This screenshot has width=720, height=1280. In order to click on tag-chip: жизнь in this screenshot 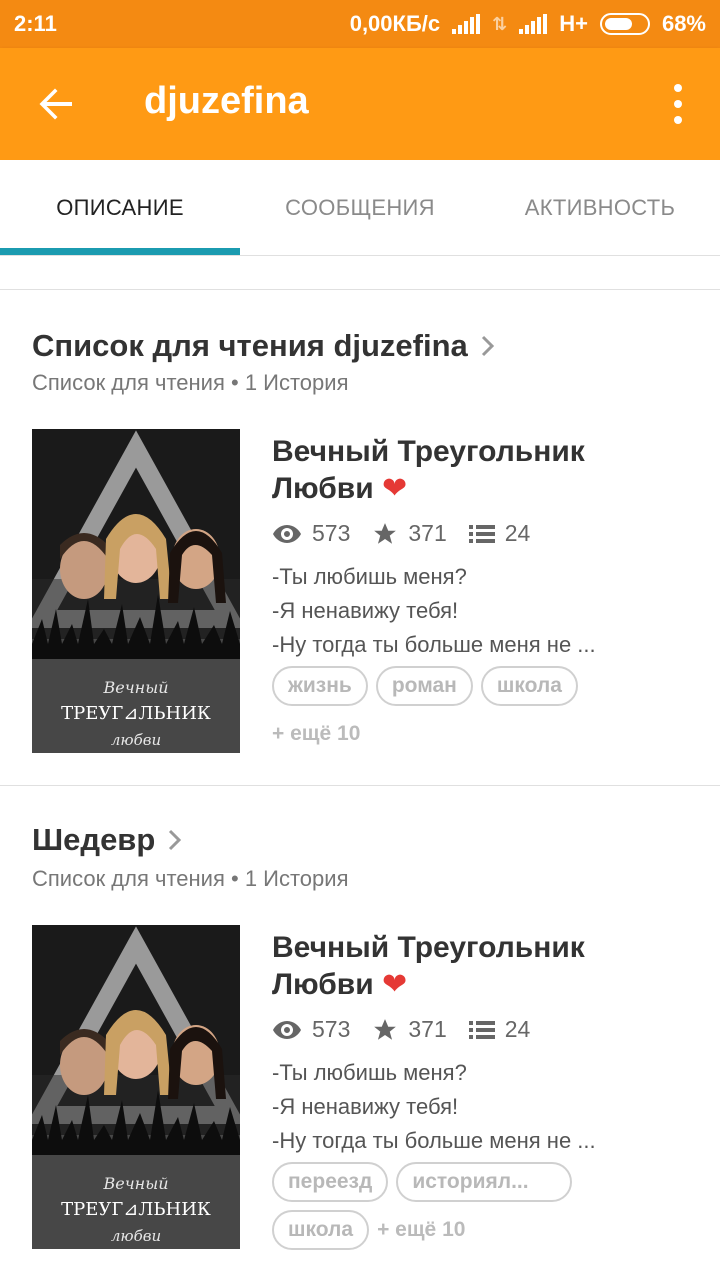, I will do `click(320, 686)`.